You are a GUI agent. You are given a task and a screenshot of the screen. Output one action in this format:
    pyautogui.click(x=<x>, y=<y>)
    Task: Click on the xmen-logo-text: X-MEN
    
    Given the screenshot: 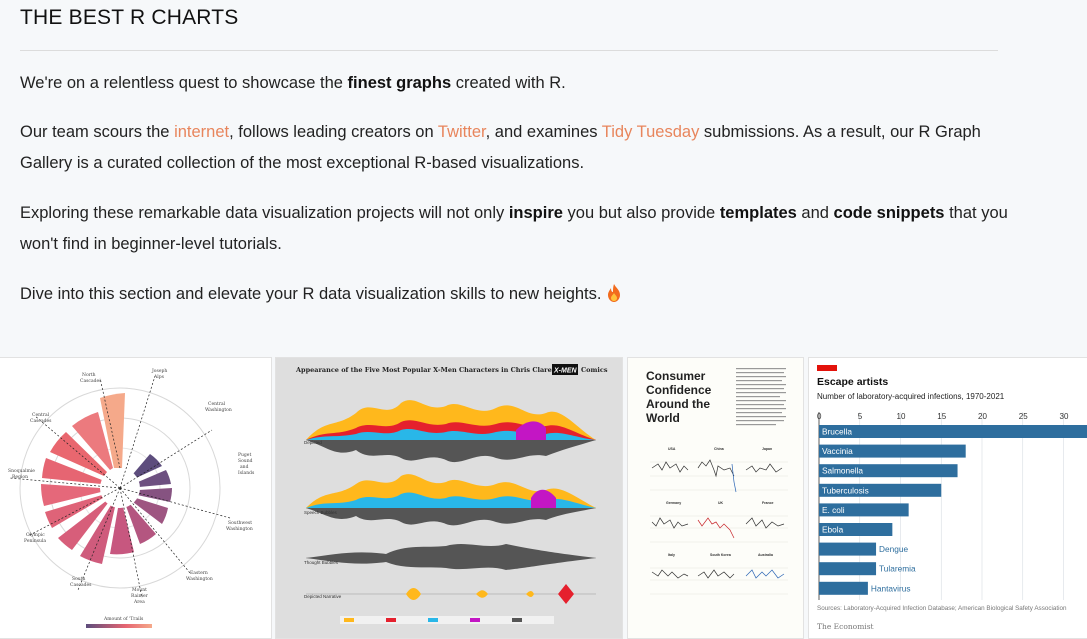 What is the action you would take?
    pyautogui.click(x=565, y=371)
    